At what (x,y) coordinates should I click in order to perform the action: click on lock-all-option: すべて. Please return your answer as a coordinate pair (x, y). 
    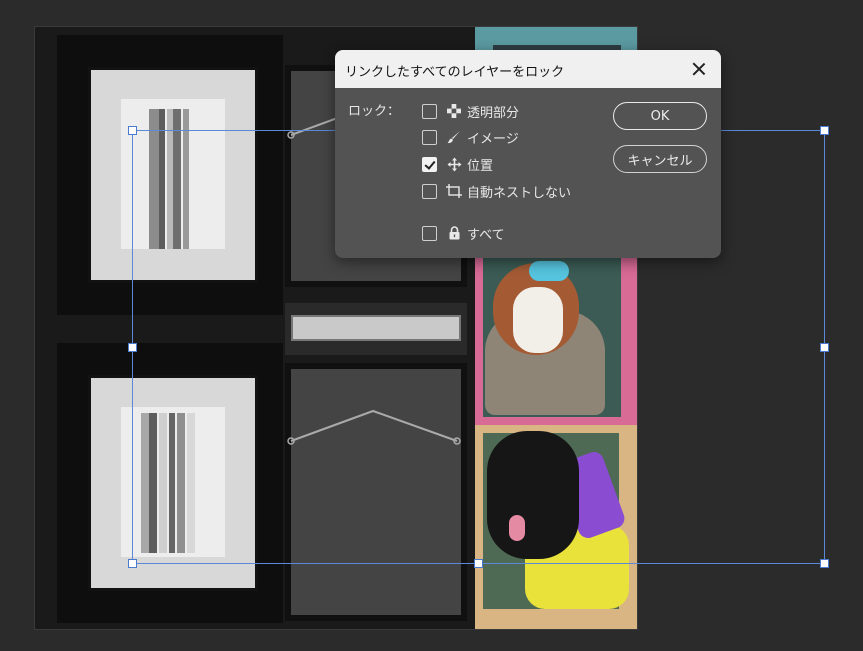
    Looking at the image, I should click on (463, 233).